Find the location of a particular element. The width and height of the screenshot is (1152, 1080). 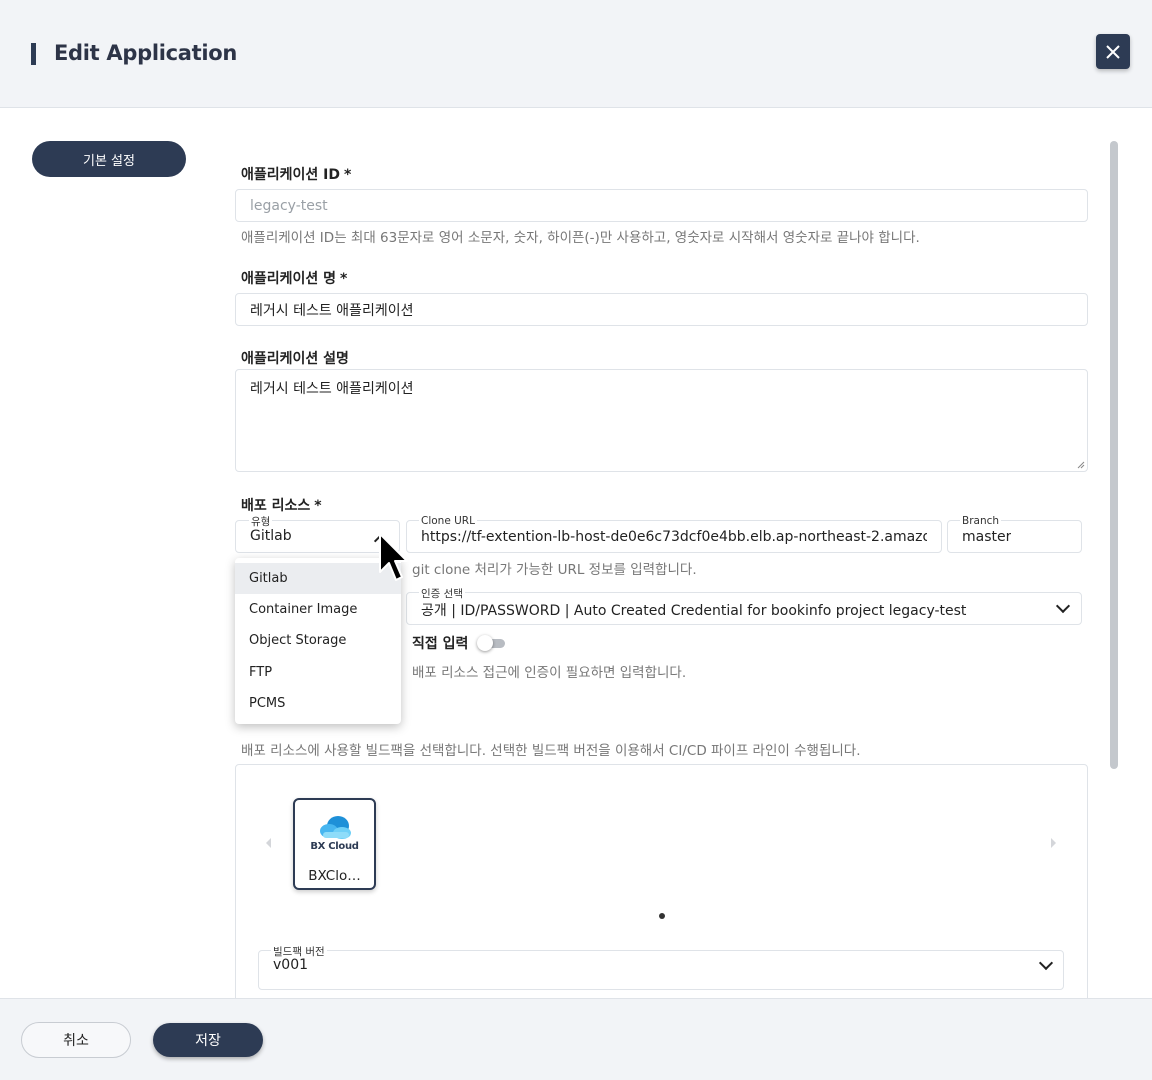

close-button is located at coordinates (1113, 51).